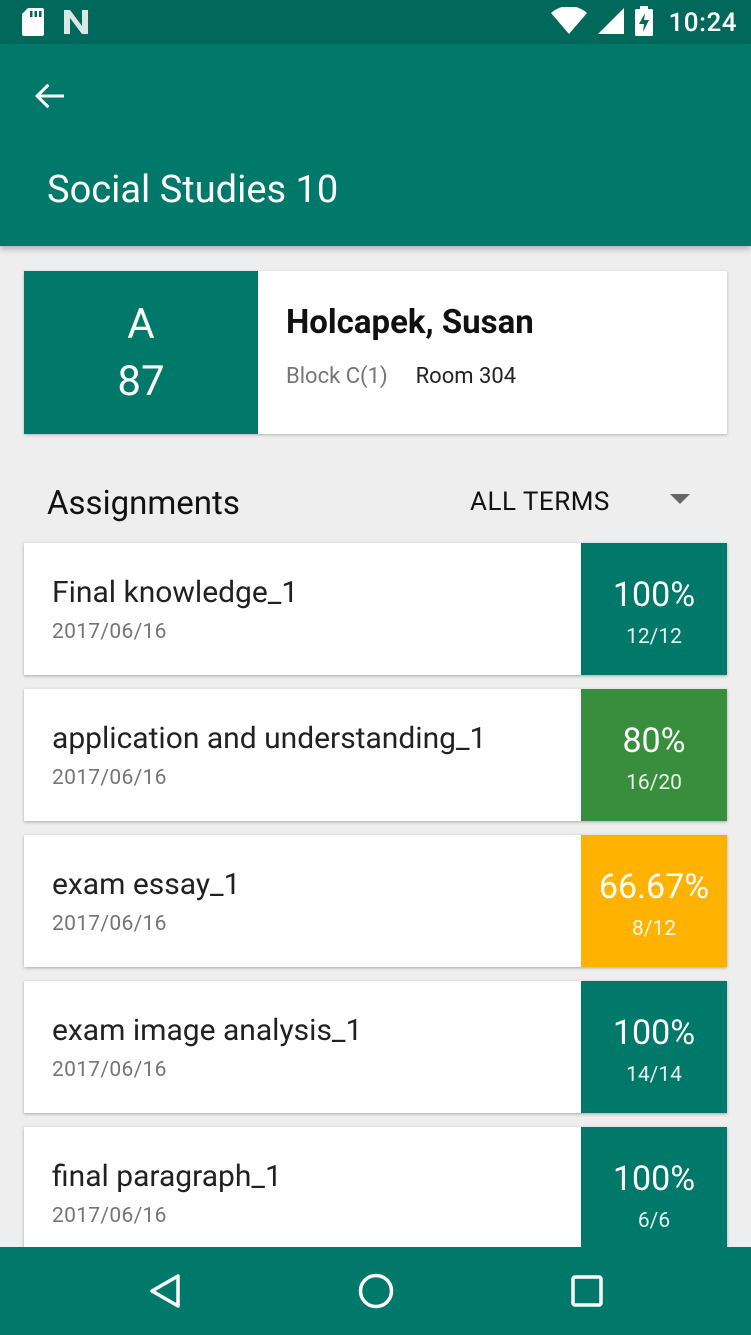  I want to click on cell-signal-icon, so click(611, 23).